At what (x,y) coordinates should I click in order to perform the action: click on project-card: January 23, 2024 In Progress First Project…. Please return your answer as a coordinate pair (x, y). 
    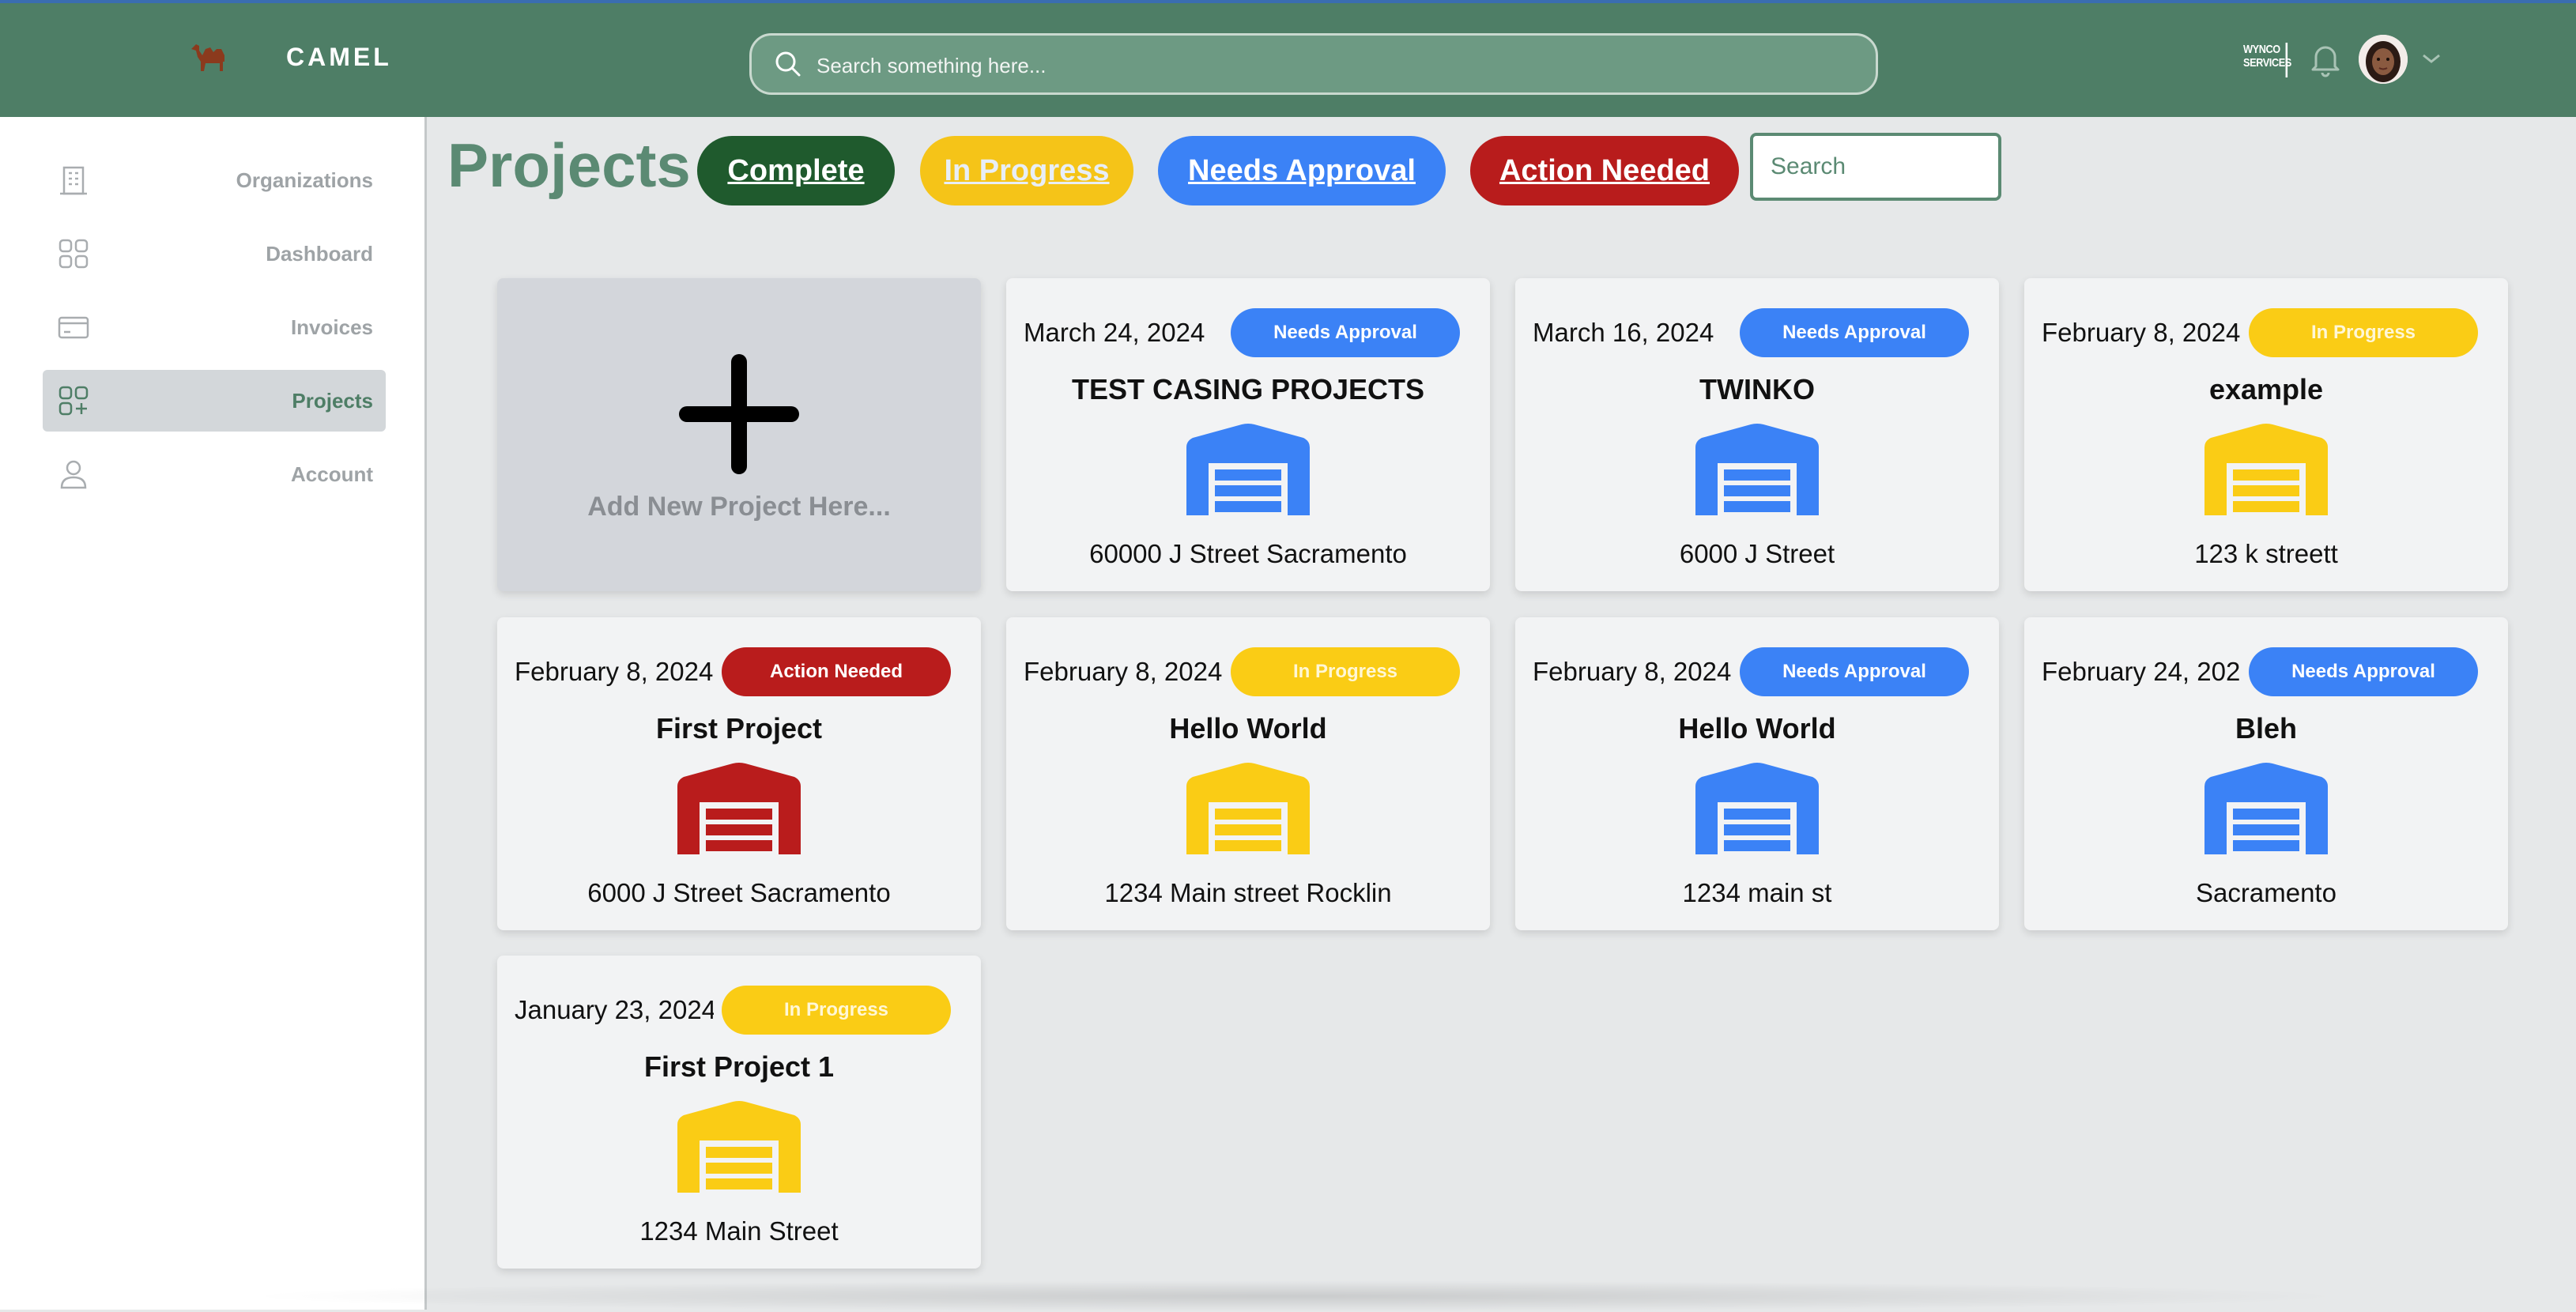
    Looking at the image, I should click on (739, 1112).